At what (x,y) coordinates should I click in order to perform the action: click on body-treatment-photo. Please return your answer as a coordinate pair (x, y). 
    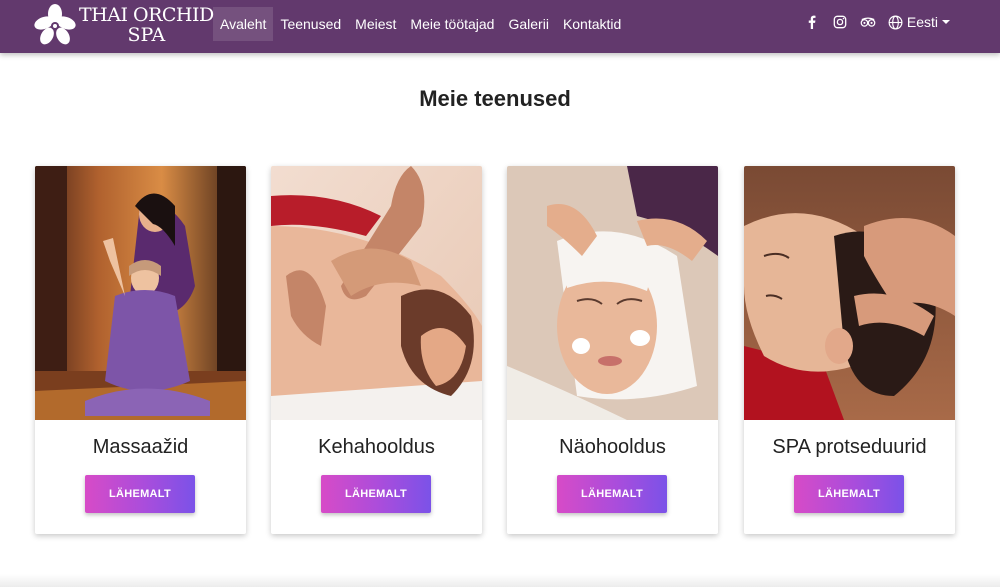
    Looking at the image, I should click on (376, 293).